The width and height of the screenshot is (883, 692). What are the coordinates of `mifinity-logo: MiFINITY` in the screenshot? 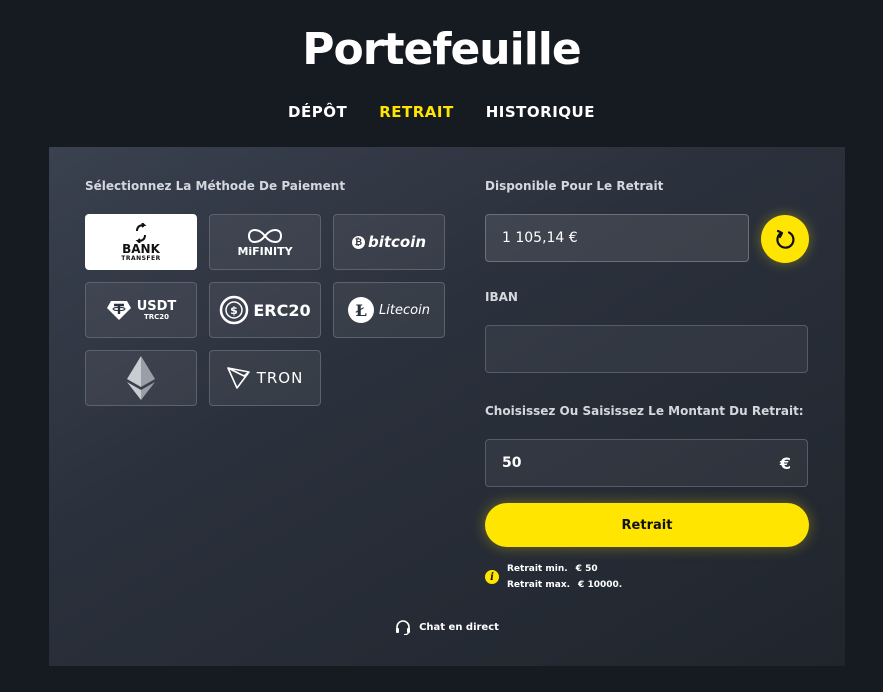 It's located at (265, 242).